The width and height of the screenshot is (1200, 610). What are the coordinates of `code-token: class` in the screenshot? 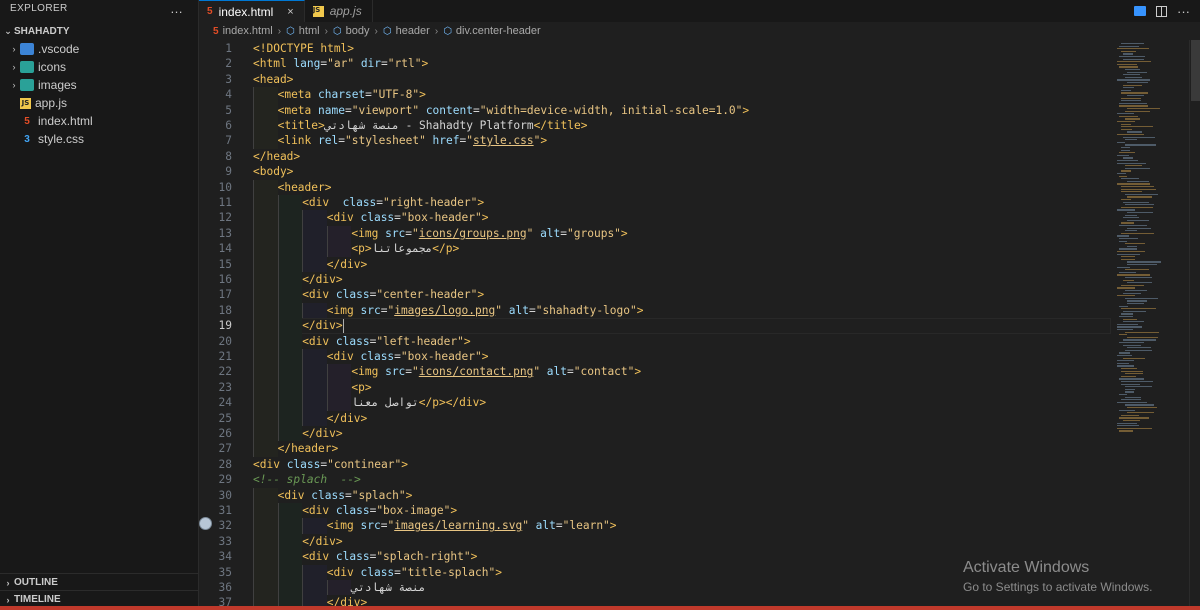 It's located at (303, 464).